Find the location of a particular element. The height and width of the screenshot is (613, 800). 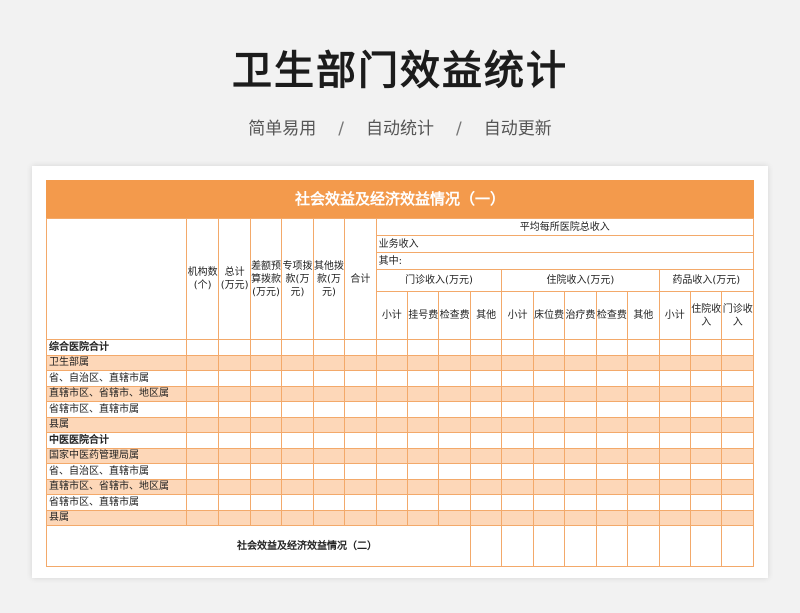

row-label: 县属 is located at coordinates (116, 517).